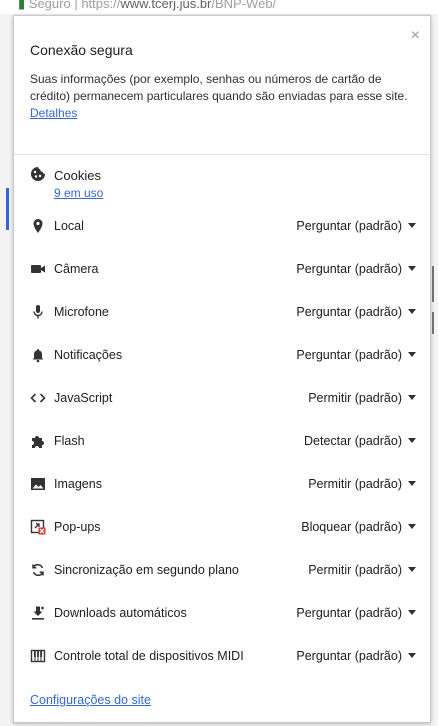 The width and height of the screenshot is (438, 726). I want to click on permission-label: Downloads automáticos, so click(120, 613).